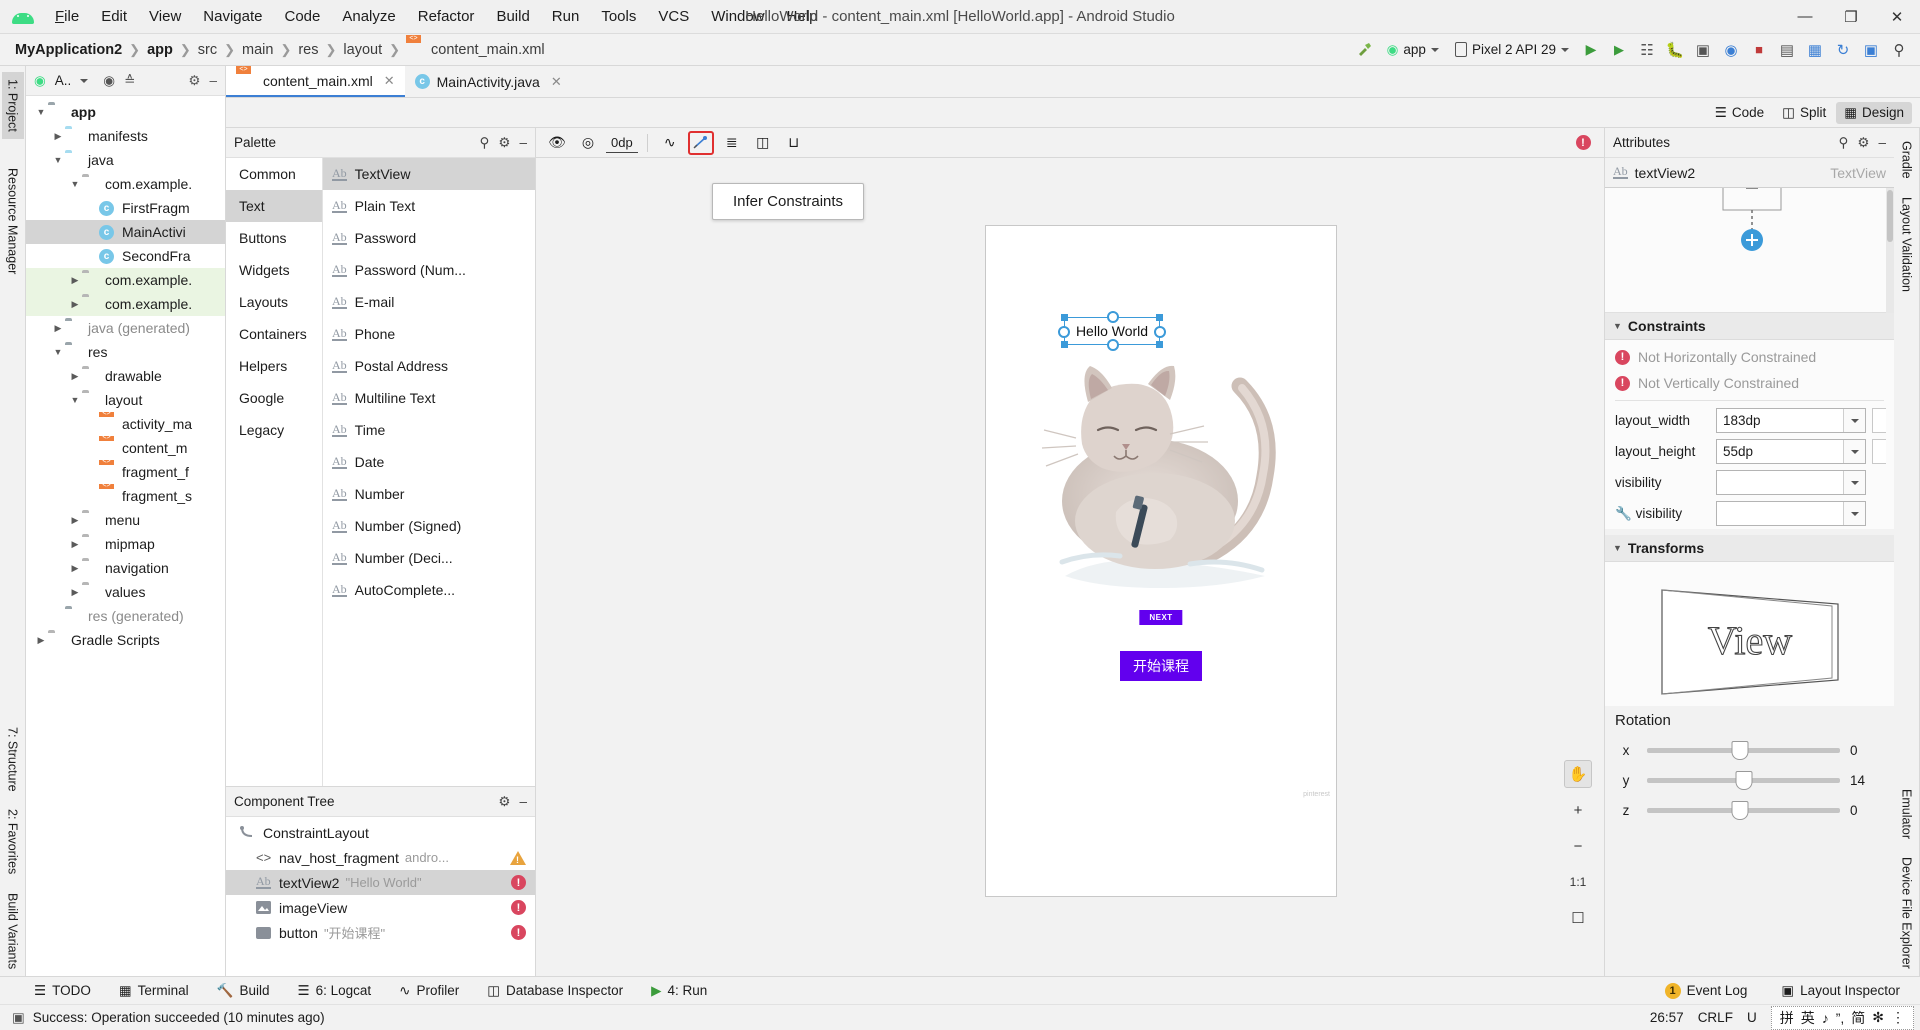 The height and width of the screenshot is (1030, 1920). What do you see at coordinates (274, 238) in the screenshot?
I see `palette-category-buttons: Buttons` at bounding box center [274, 238].